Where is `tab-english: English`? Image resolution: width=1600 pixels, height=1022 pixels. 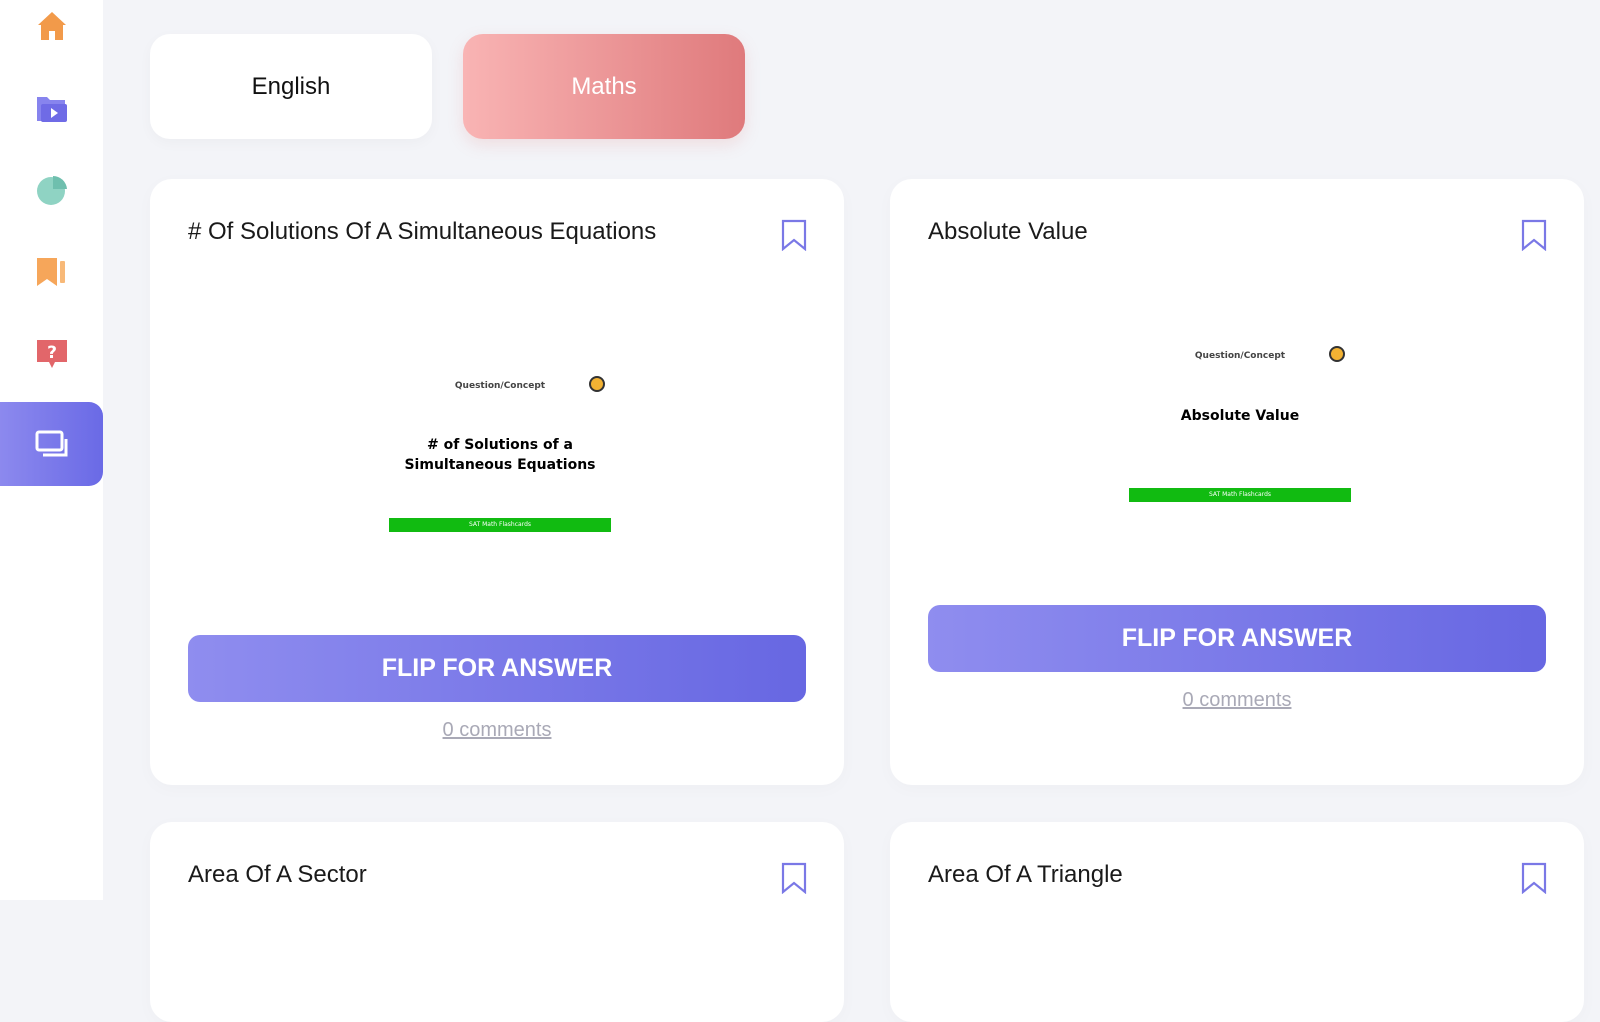
tab-english: English is located at coordinates (291, 86).